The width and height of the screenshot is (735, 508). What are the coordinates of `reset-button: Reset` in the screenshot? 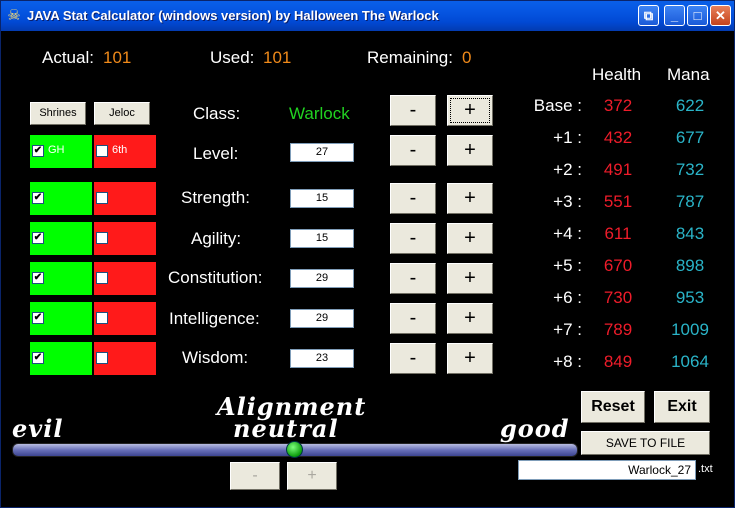 It's located at (613, 407).